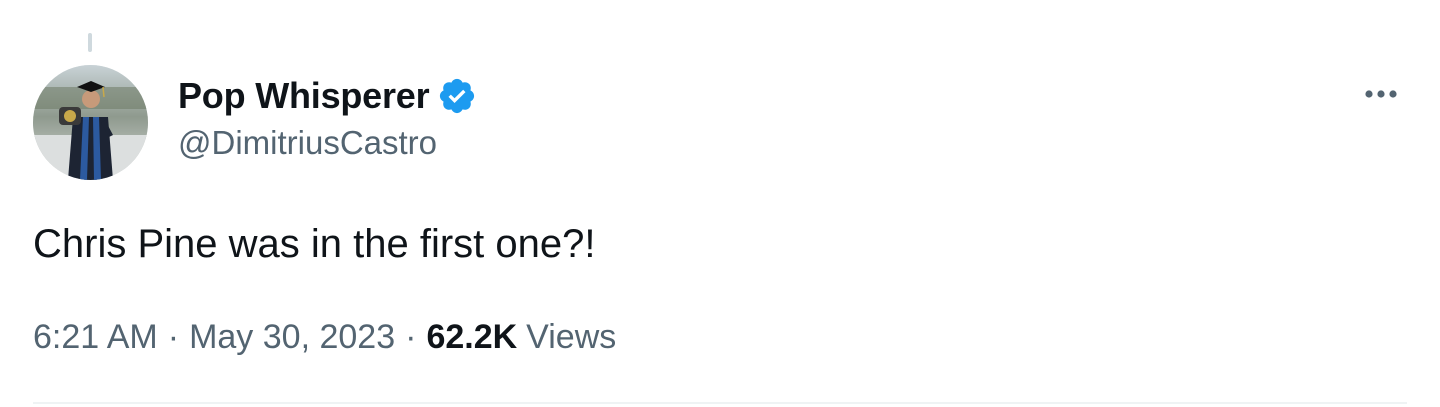 The width and height of the screenshot is (1440, 407). I want to click on thread-connector-line, so click(90, 42).